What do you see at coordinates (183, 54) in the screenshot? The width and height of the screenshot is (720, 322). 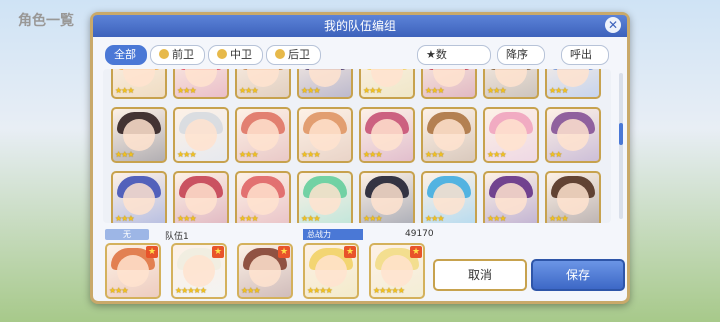 I see `tab-front-label: 前卫` at bounding box center [183, 54].